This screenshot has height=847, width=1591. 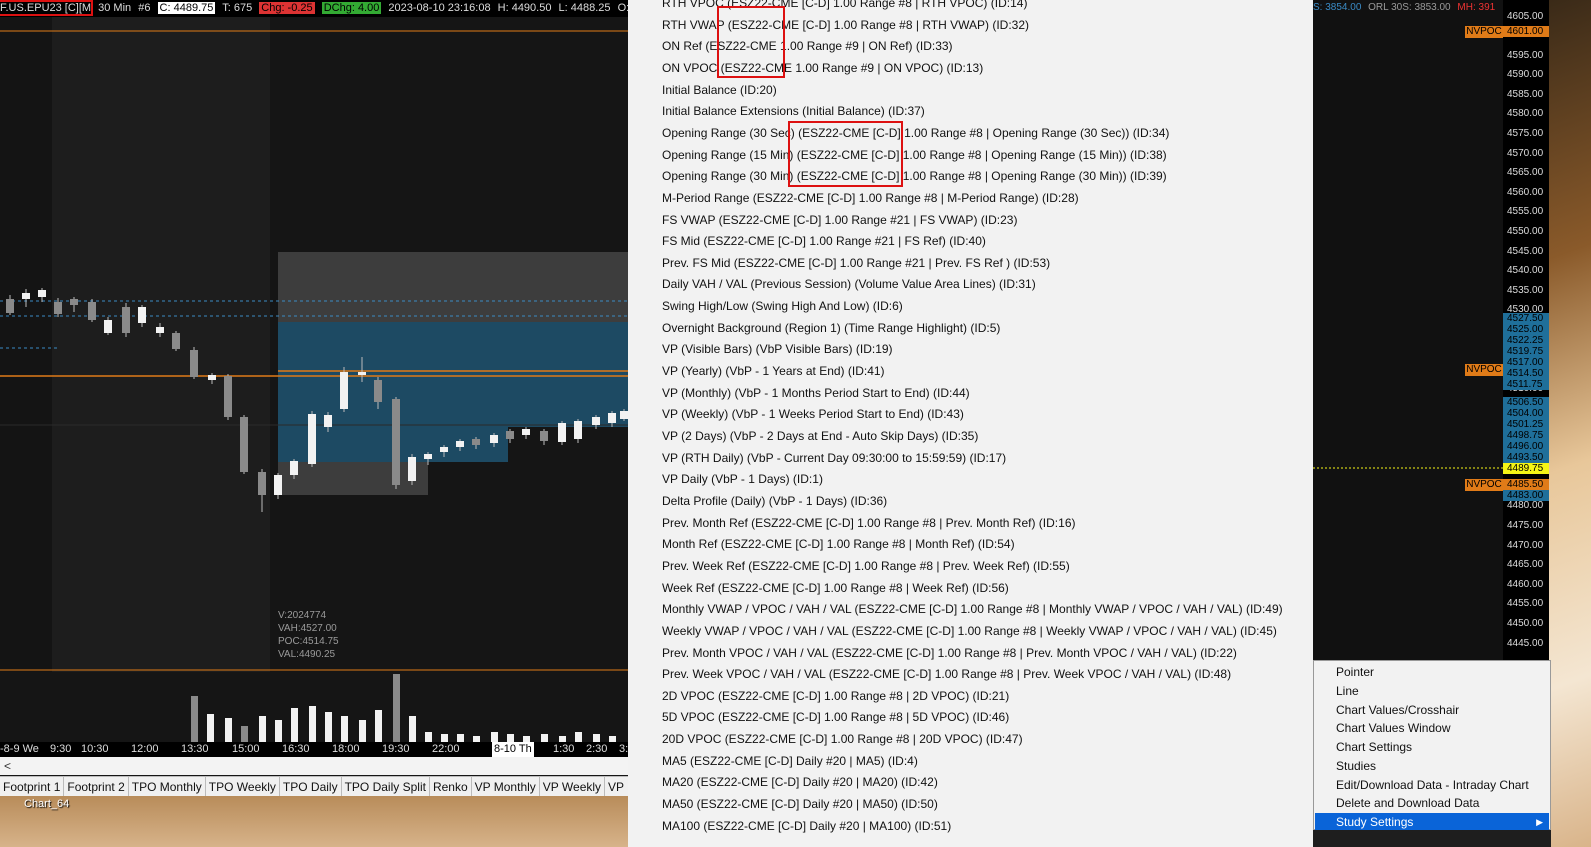 What do you see at coordinates (1526, 318) in the screenshot?
I see `price-box-blue: 4527.50` at bounding box center [1526, 318].